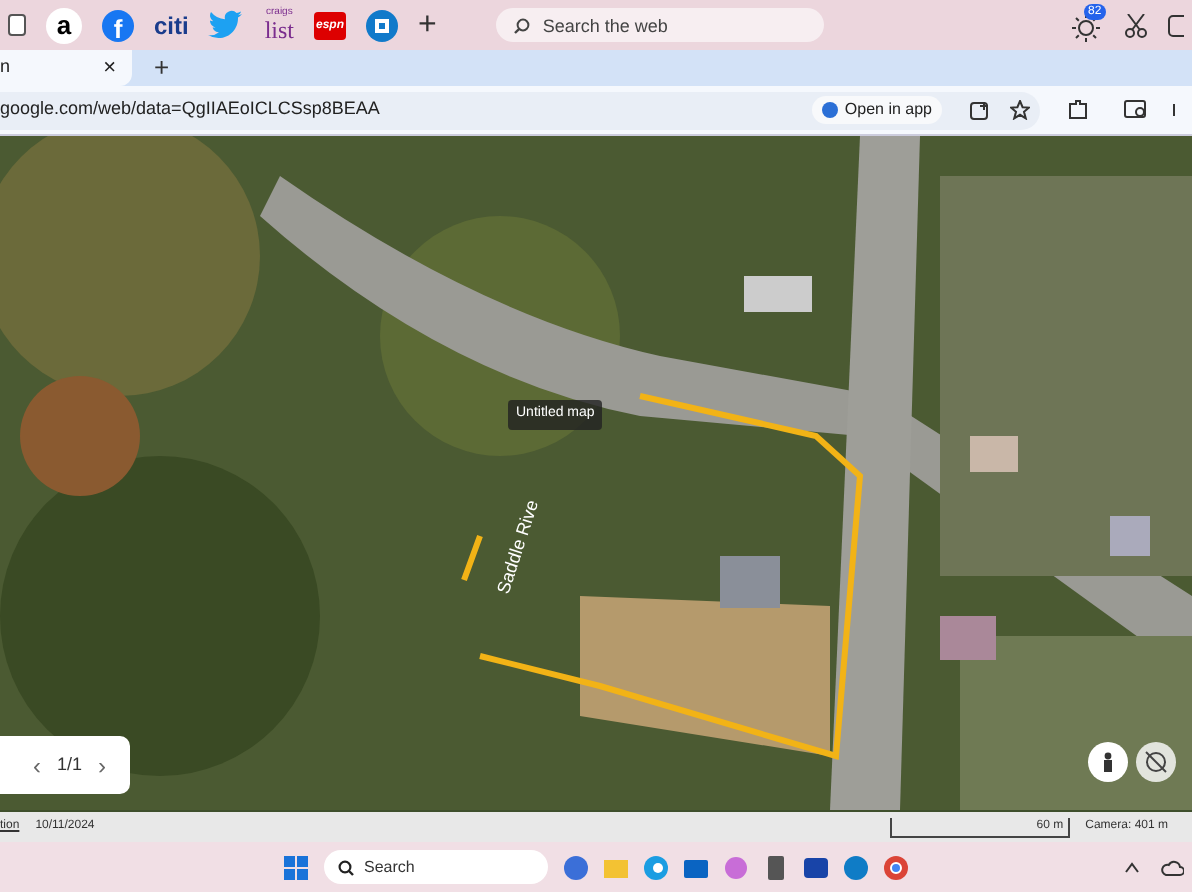 Image resolution: width=1192 pixels, height=892 pixels. I want to click on next-button: ›, so click(102, 765).